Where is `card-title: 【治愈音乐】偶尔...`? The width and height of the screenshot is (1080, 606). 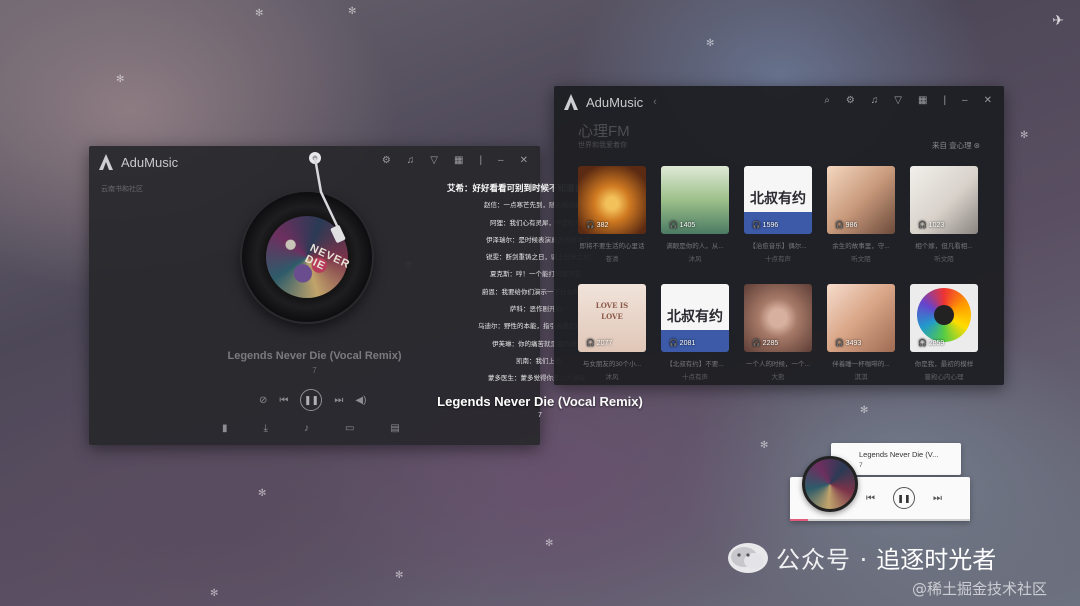 card-title: 【治愈音乐】偶尔... is located at coordinates (778, 246).